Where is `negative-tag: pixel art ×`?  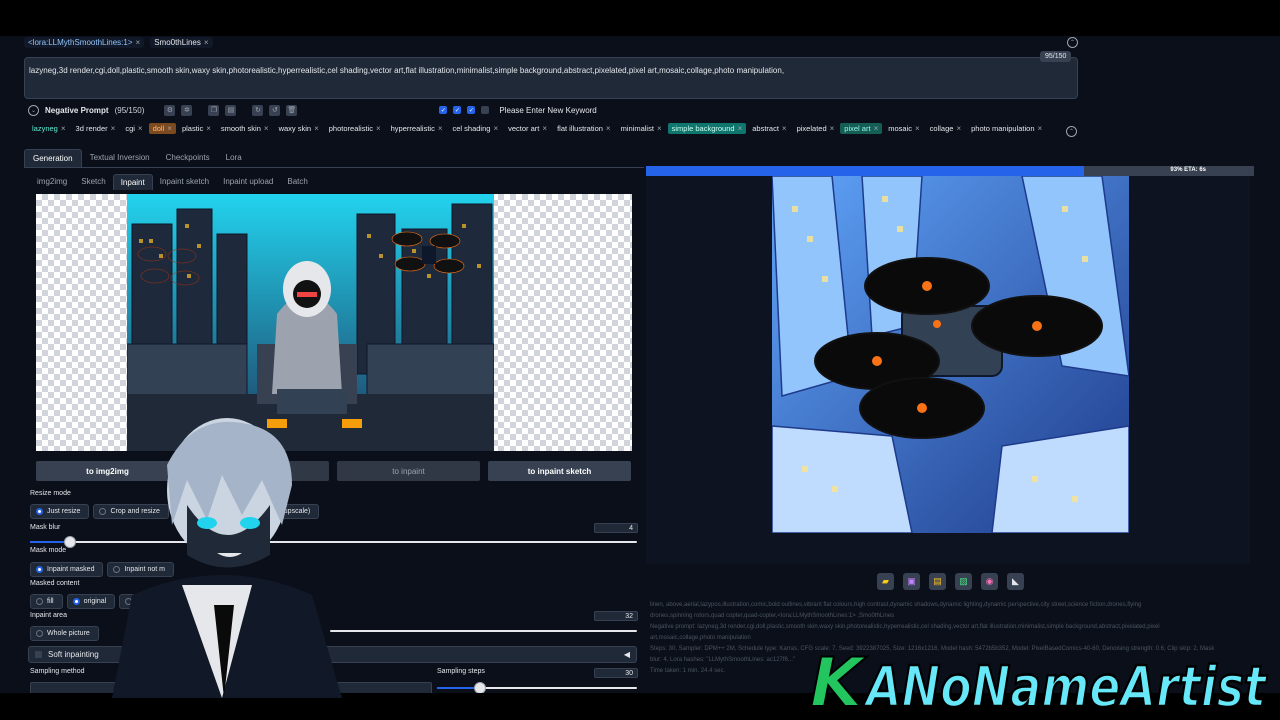 negative-tag: pixel art × is located at coordinates (861, 128).